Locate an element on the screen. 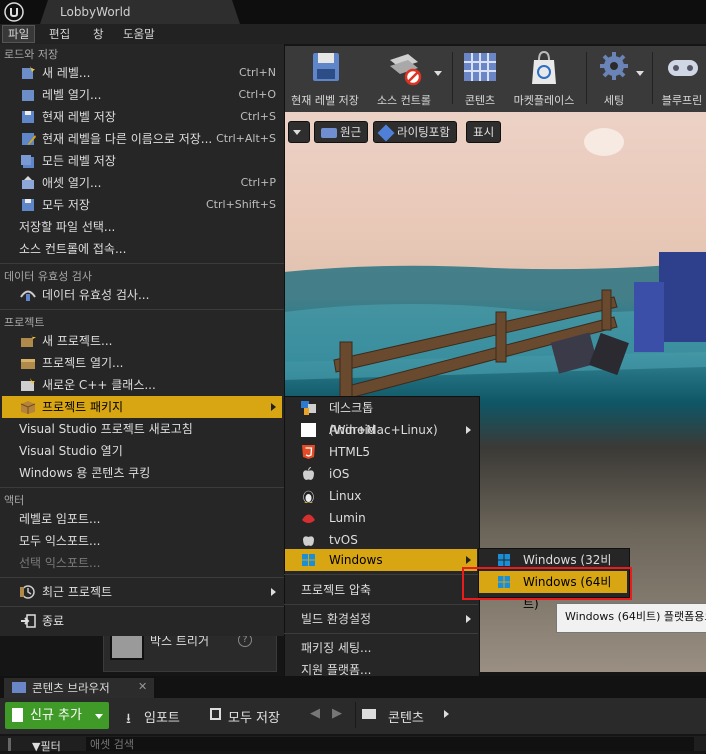 Image resolution: width=706 pixels, height=754 pixels. content-grid-icon is located at coordinates (480, 67).